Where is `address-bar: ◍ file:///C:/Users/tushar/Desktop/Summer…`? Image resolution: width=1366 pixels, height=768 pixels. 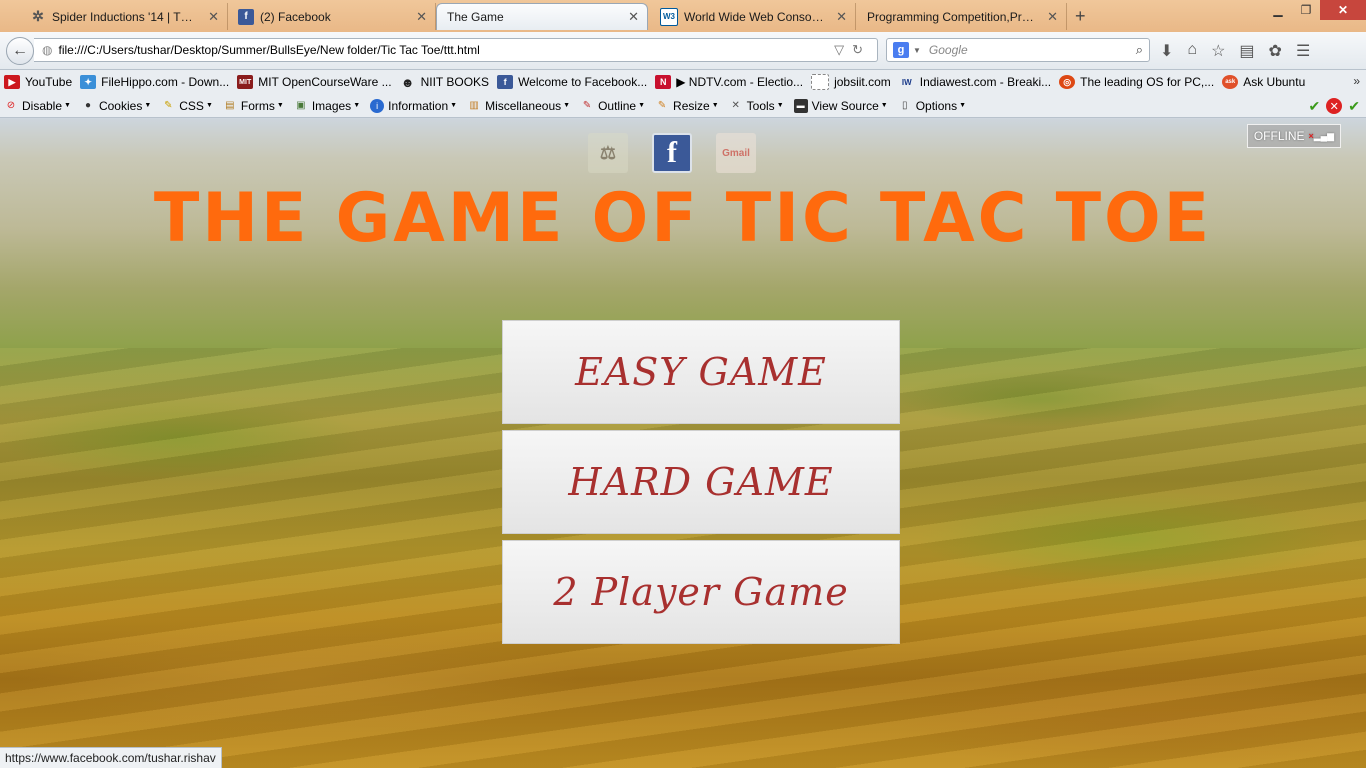 address-bar: ◍ file:///C:/Users/tushar/Desktop/Summer… is located at coordinates (456, 50).